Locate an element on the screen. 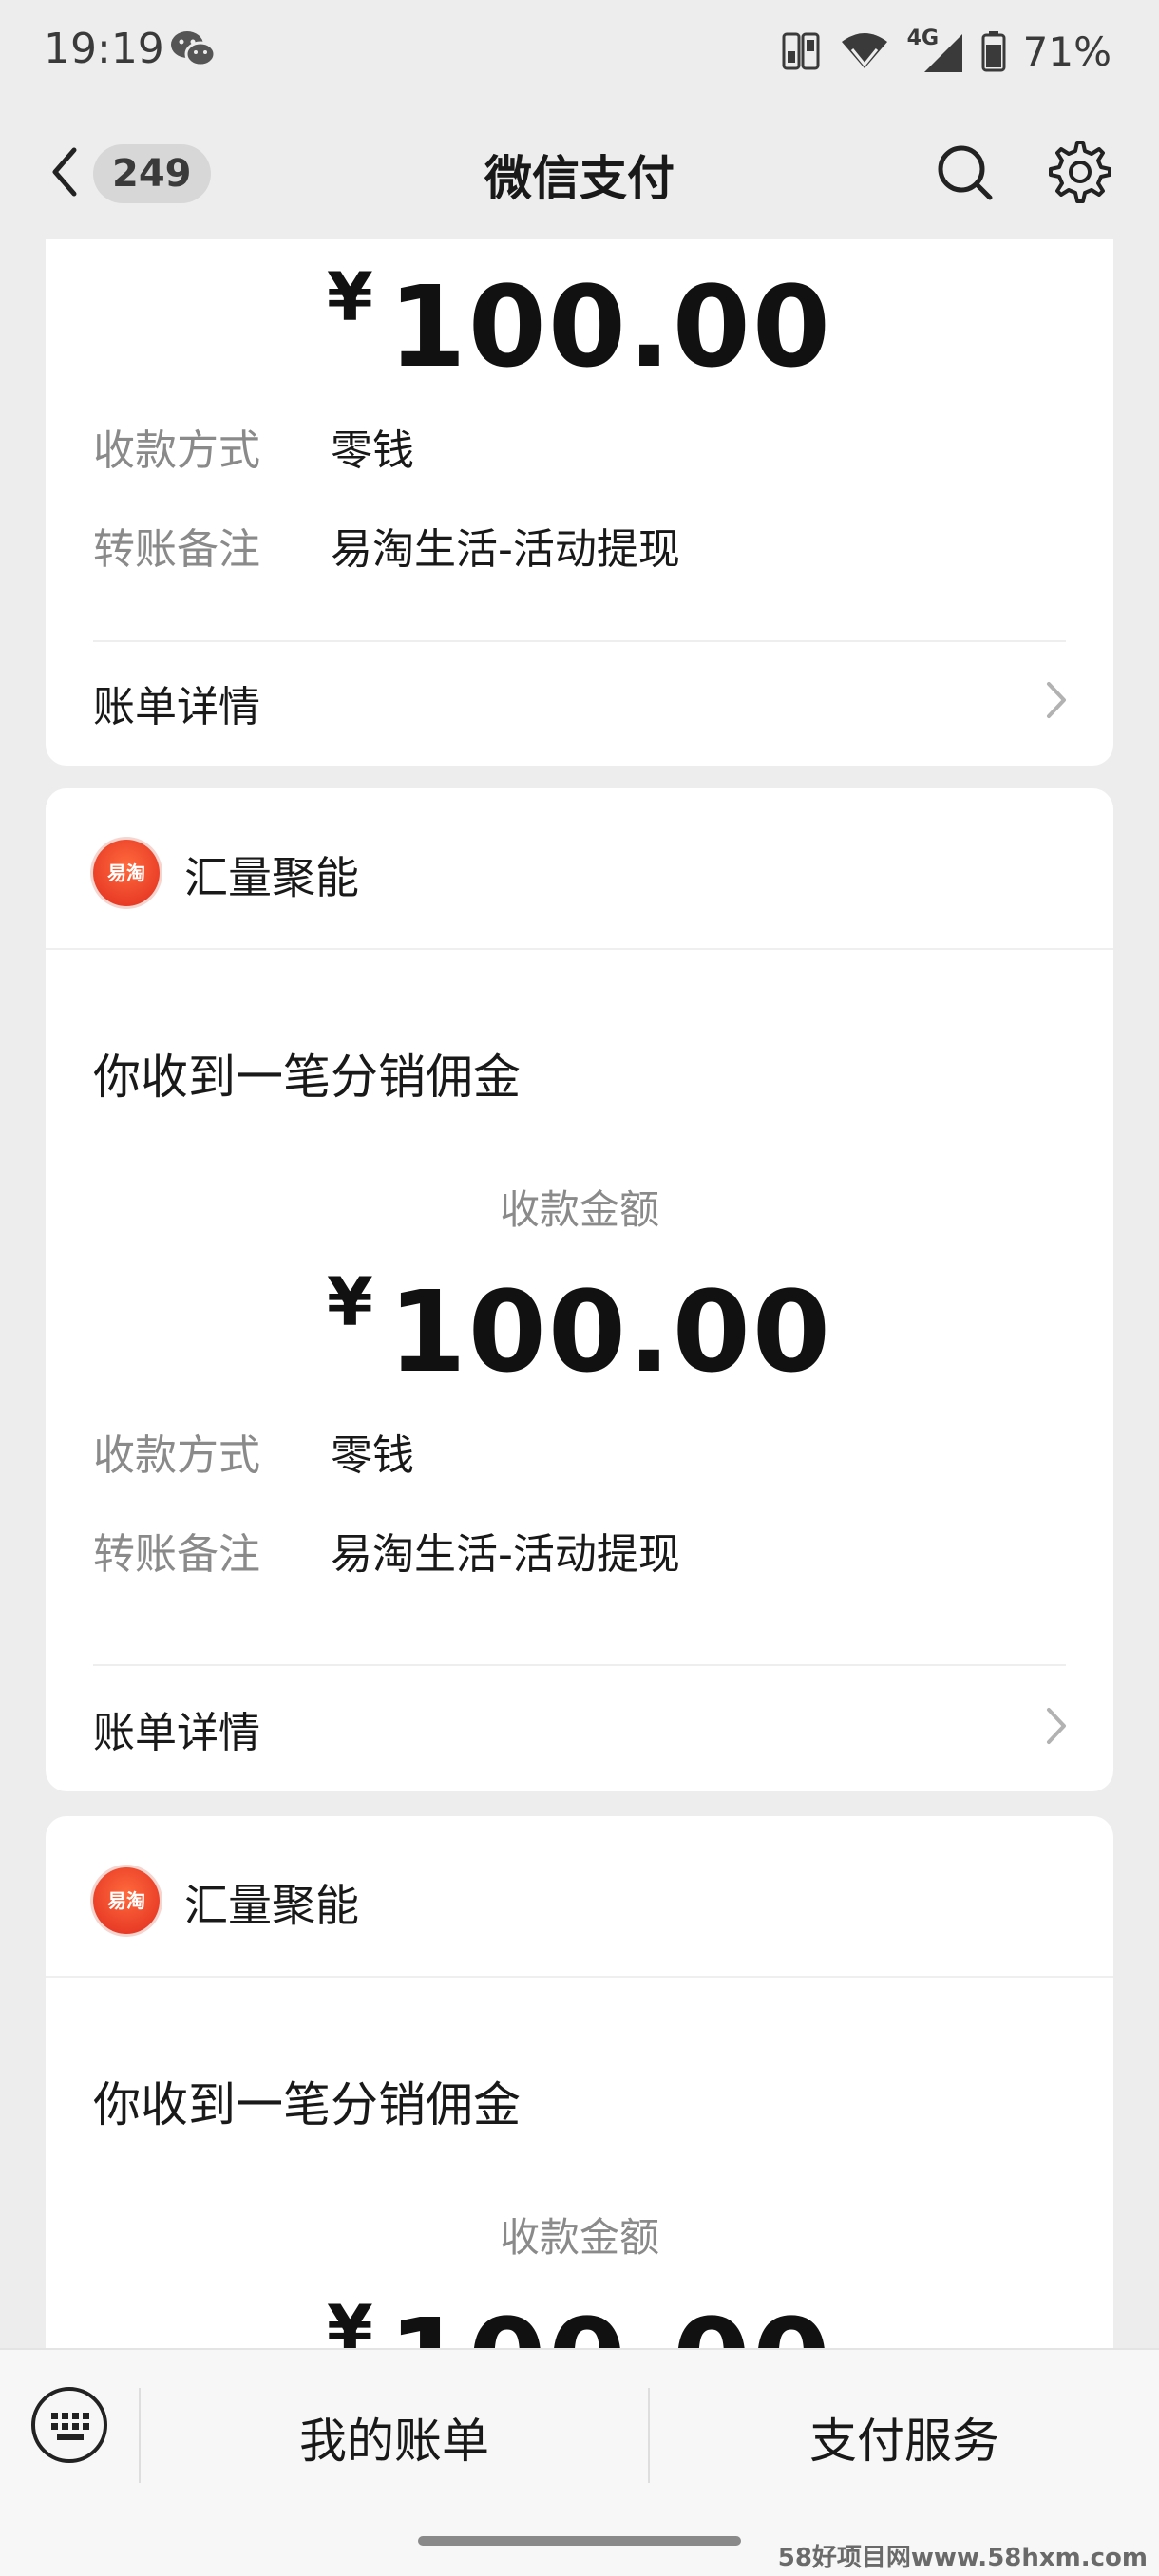 Image resolution: width=1159 pixels, height=2576 pixels. status-bar: 19:19 4G 71% is located at coordinates (579, 51).